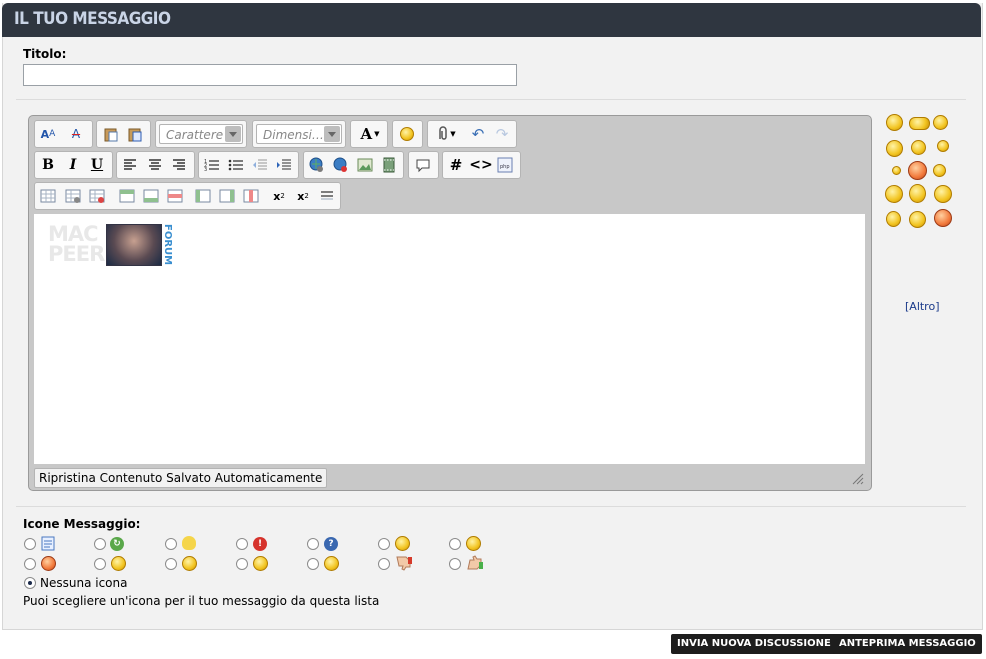  Describe the element at coordinates (100, 564) in the screenshot. I see `icon-radio-mad` at that location.